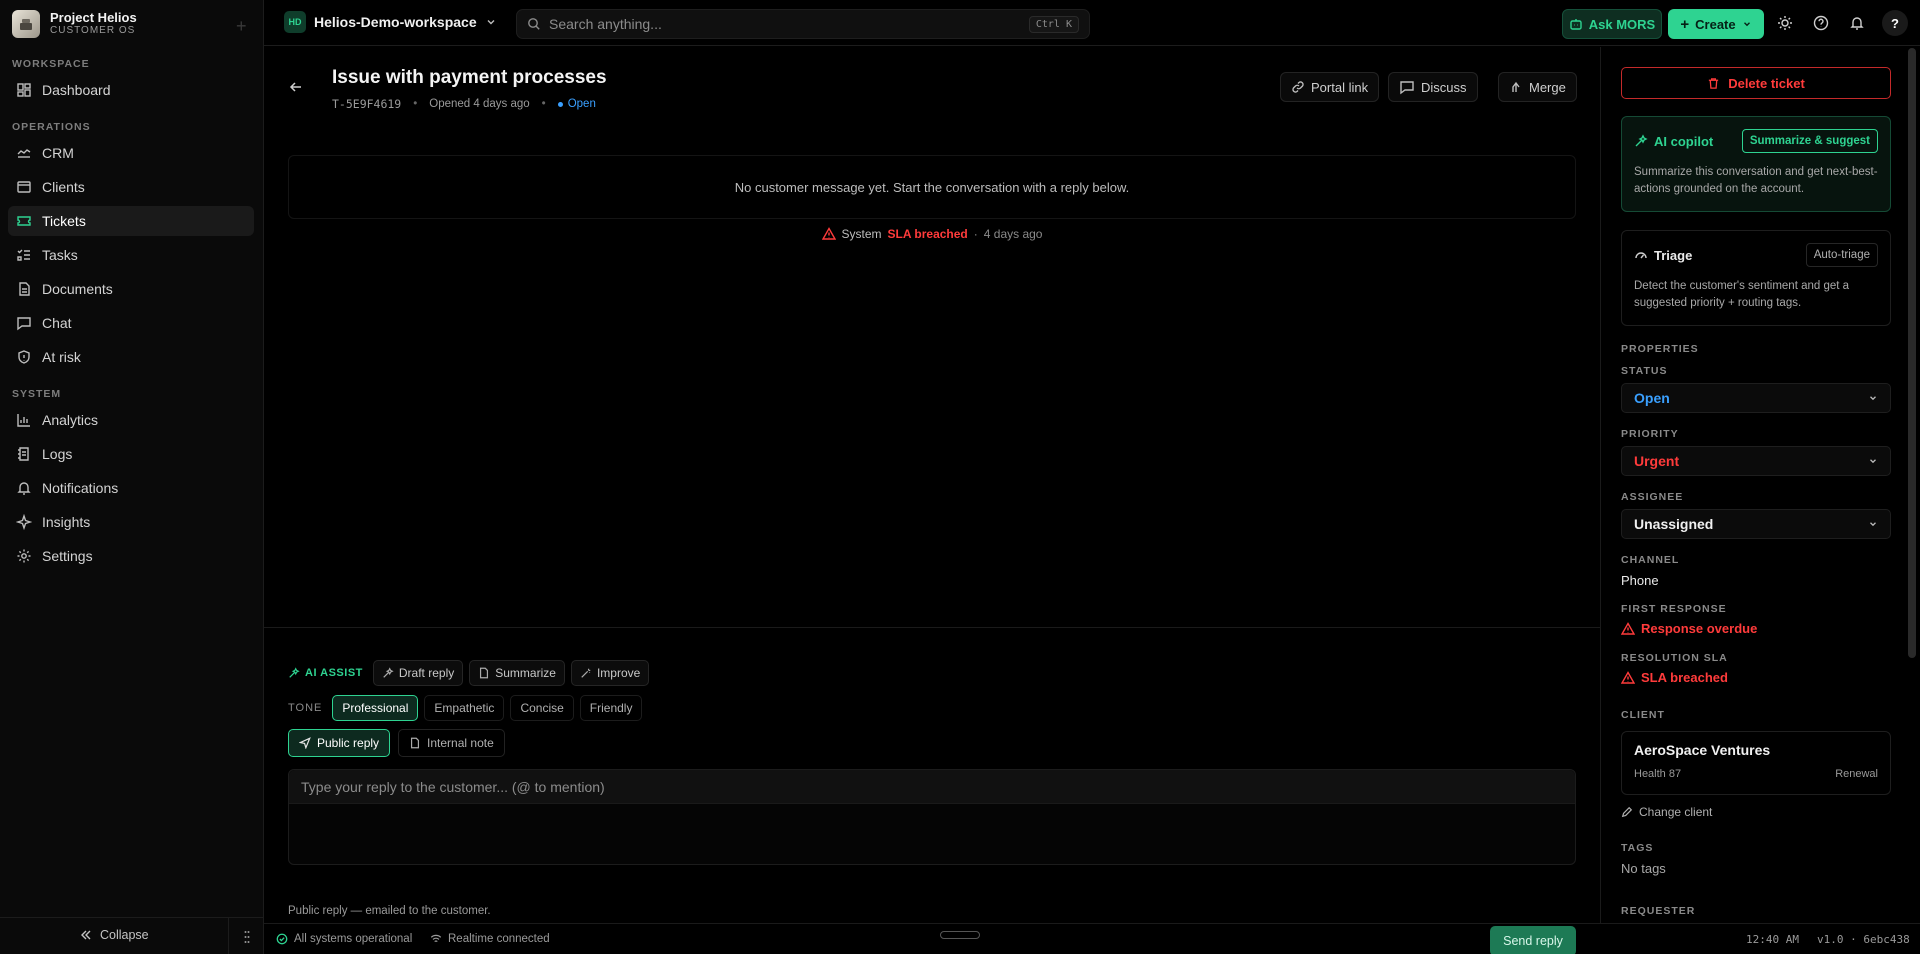 This screenshot has width=1920, height=954. Describe the element at coordinates (1433, 87) in the screenshot. I see `discuss-button: Discuss` at that location.